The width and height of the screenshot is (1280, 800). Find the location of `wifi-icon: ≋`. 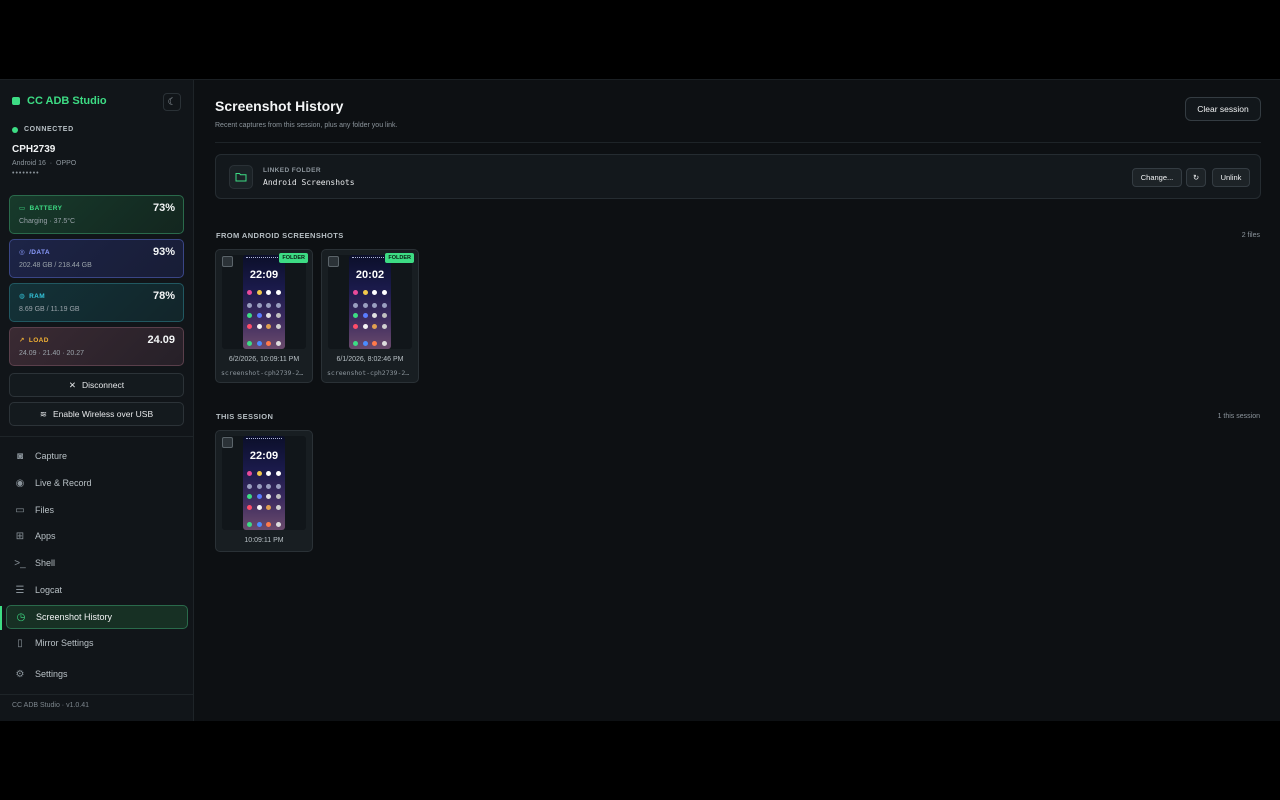

wifi-icon: ≋ is located at coordinates (43, 413).